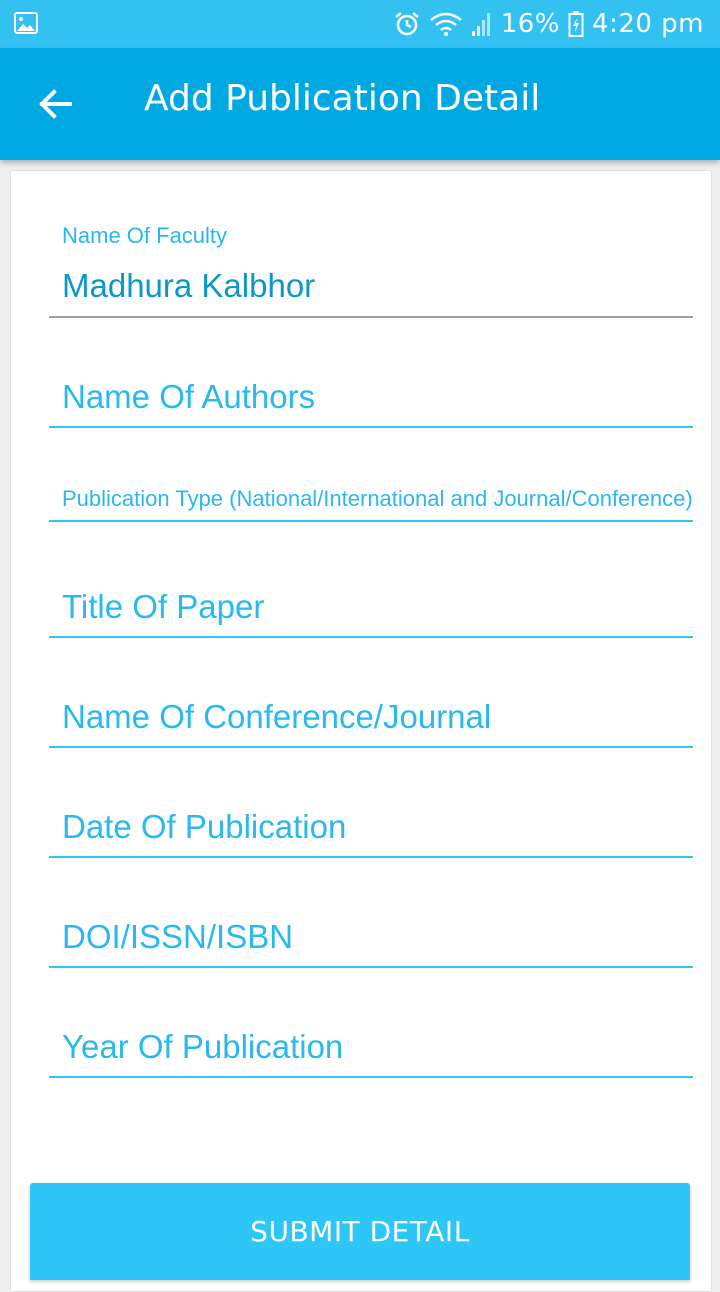  I want to click on authors-field: Name Of Authors, so click(371, 389).